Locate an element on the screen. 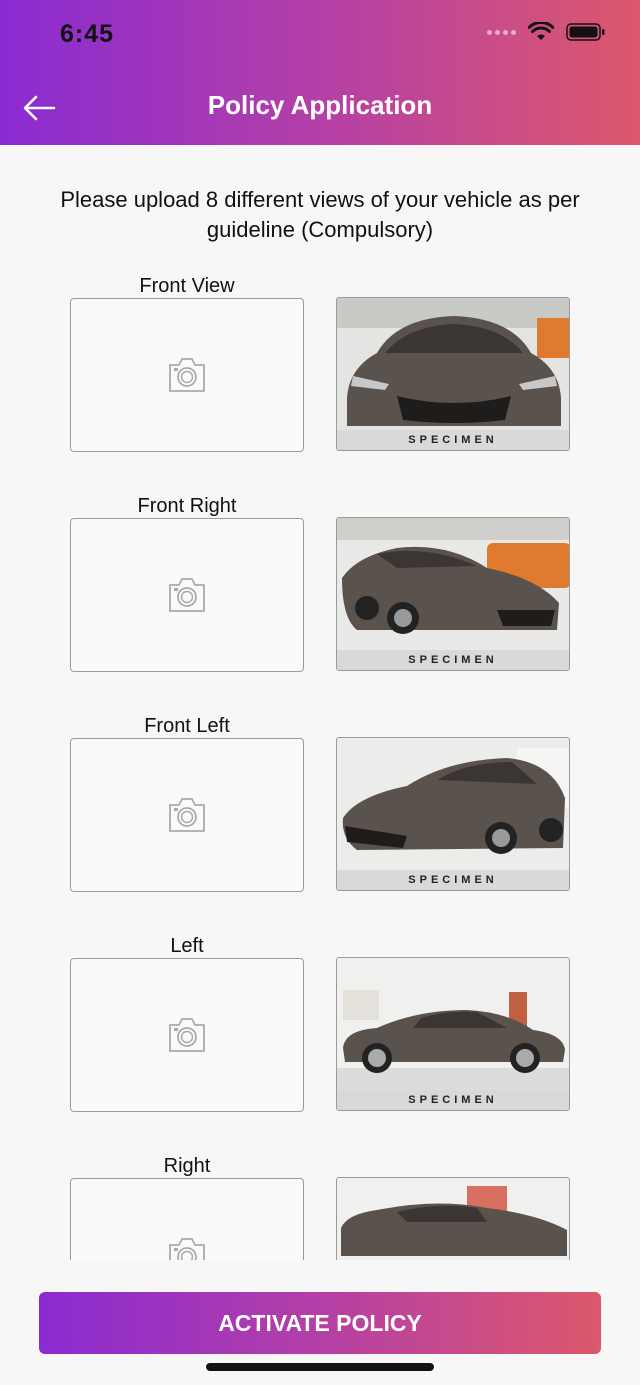 Image resolution: width=640 pixels, height=1385 pixels. specimen-image-front-right: SPECIMEN is located at coordinates (453, 594).